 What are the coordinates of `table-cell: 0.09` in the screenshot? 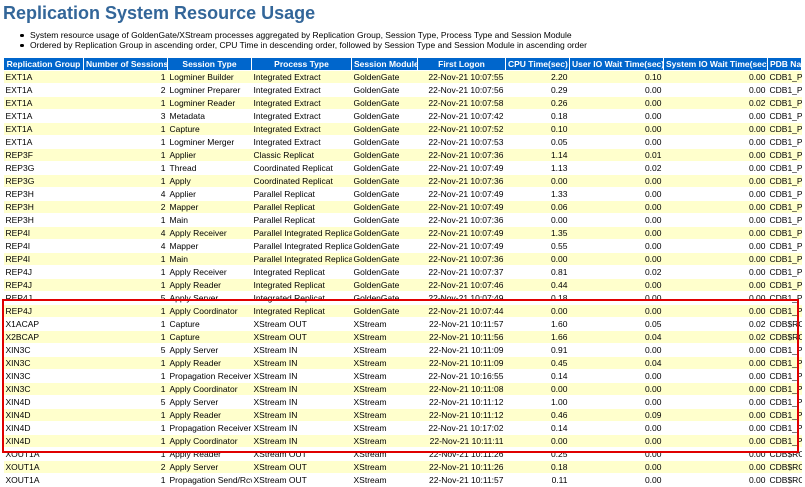 It's located at (616, 415).